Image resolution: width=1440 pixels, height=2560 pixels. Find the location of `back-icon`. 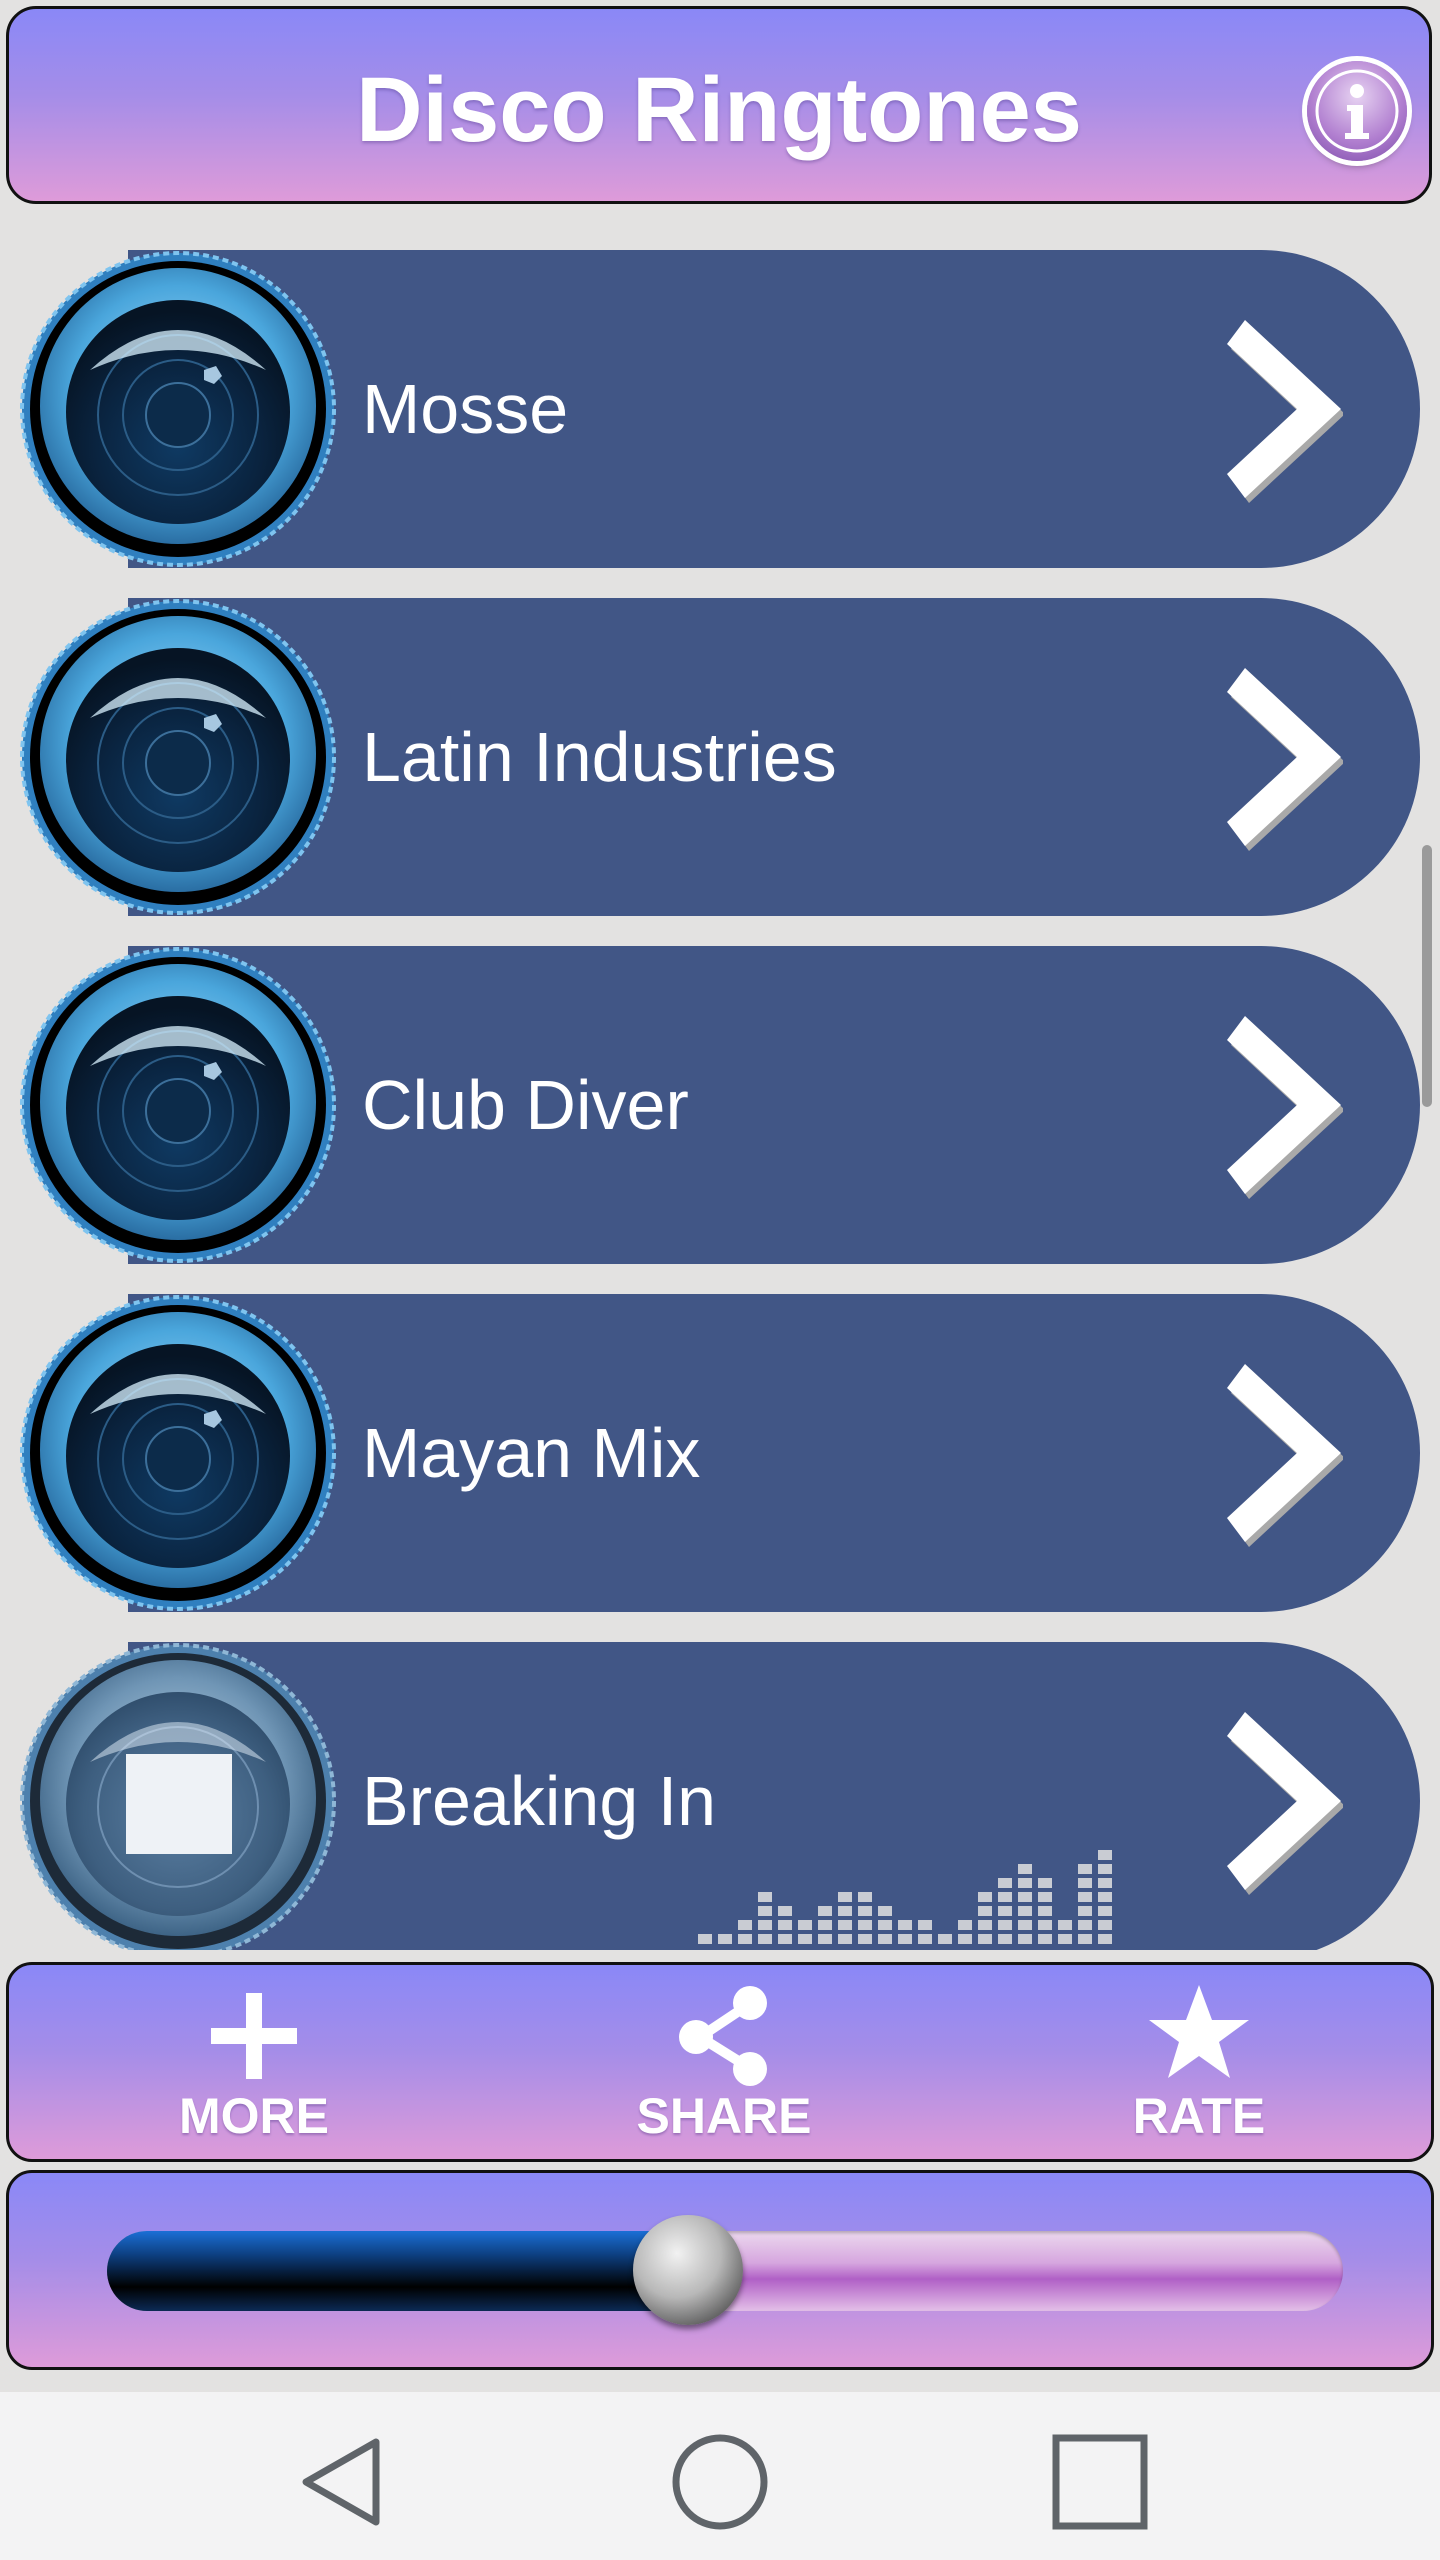

back-icon is located at coordinates (340, 2482).